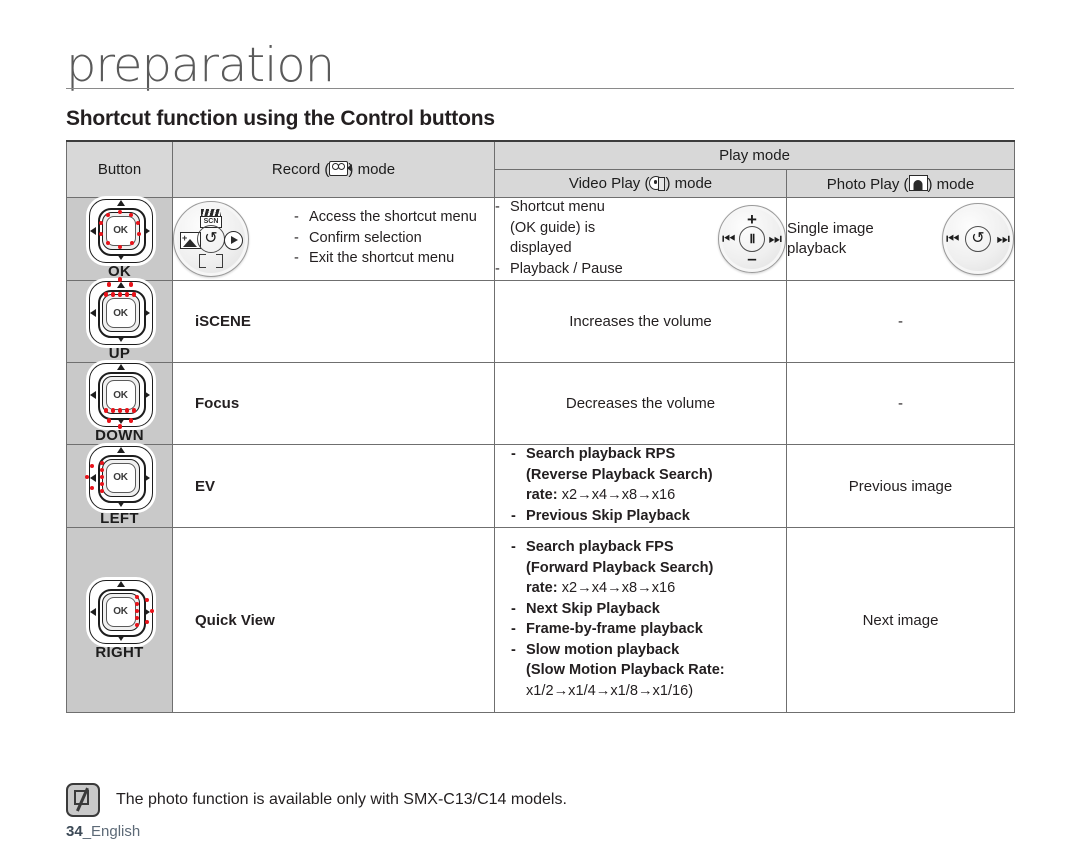  Describe the element at coordinates (223, 321) in the screenshot. I see `record-up-text: iSCENE` at that location.